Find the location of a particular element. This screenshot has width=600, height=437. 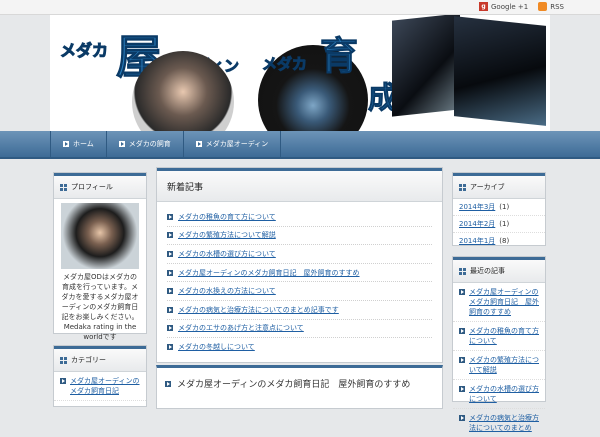

recent-post-link: メダカの病気と治療方法についてのまとめ is located at coordinates (504, 423).